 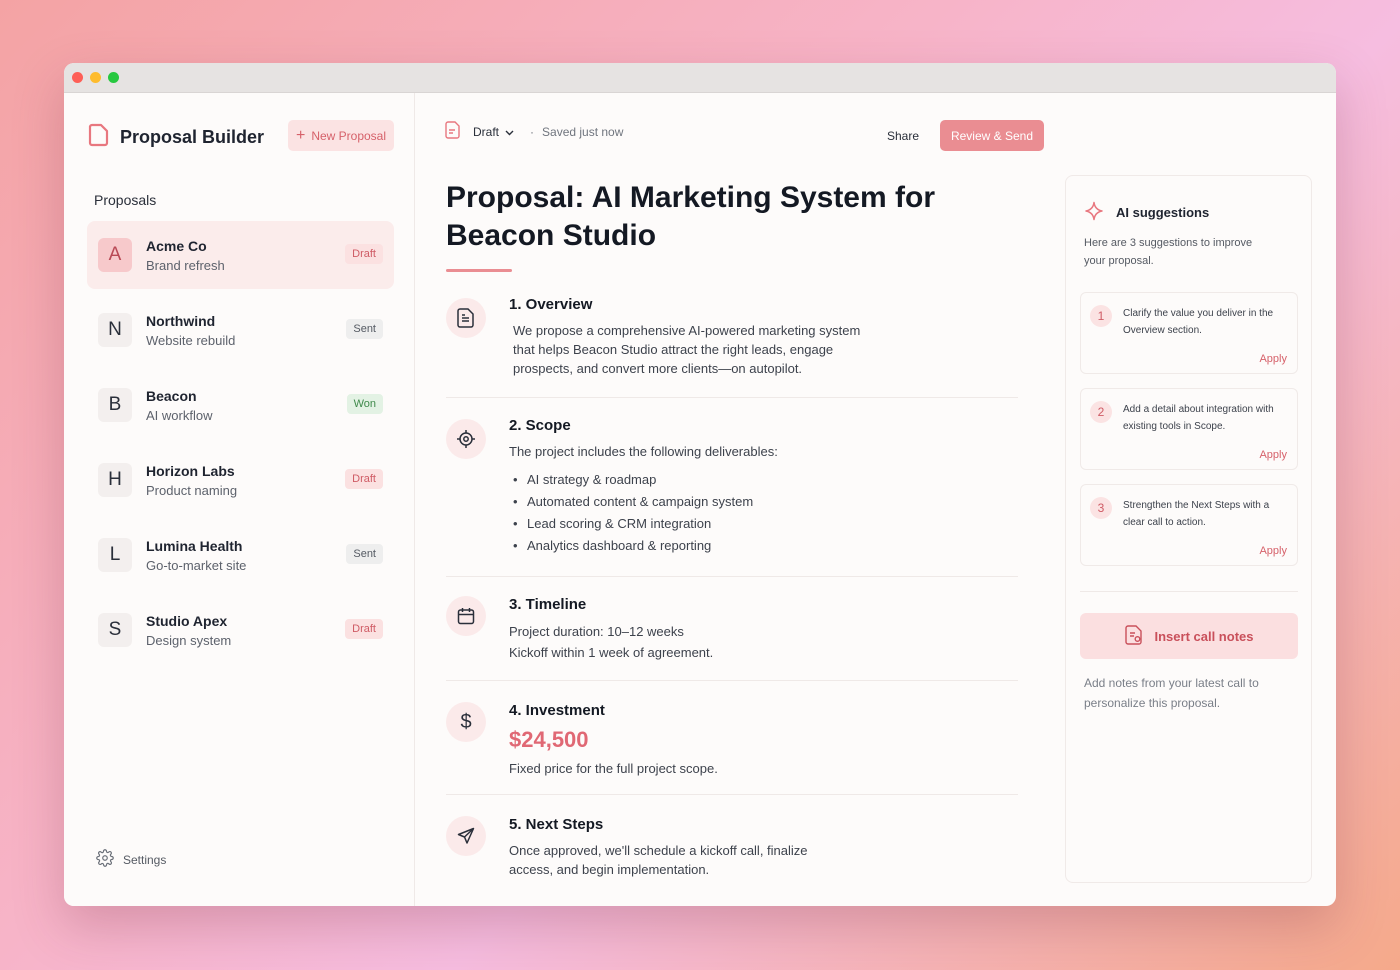 I want to click on proposal-name: Beacon, so click(x=171, y=395).